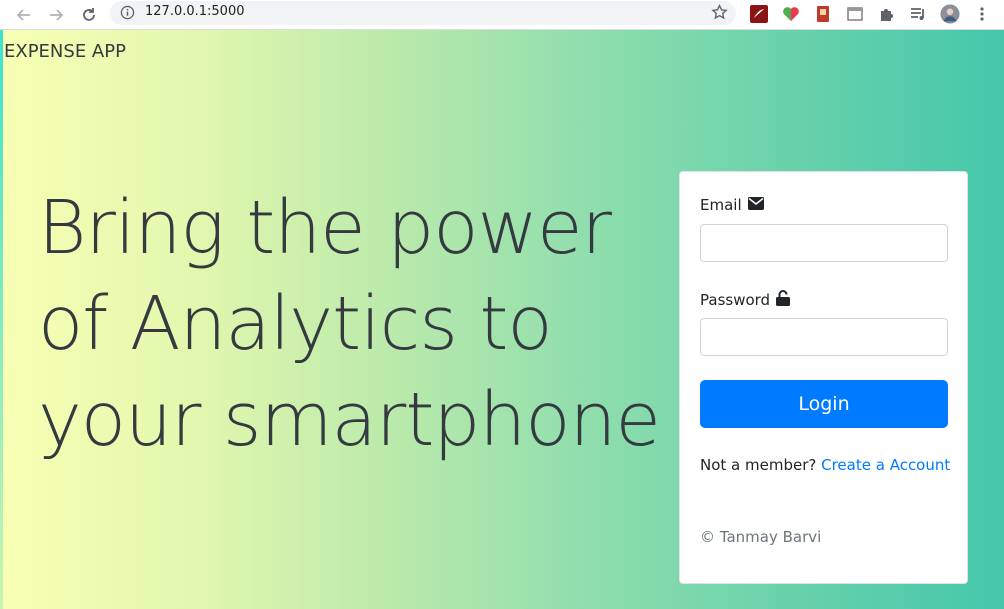 This screenshot has height=609, width=1004. I want to click on profile-avatar-icon, so click(950, 14).